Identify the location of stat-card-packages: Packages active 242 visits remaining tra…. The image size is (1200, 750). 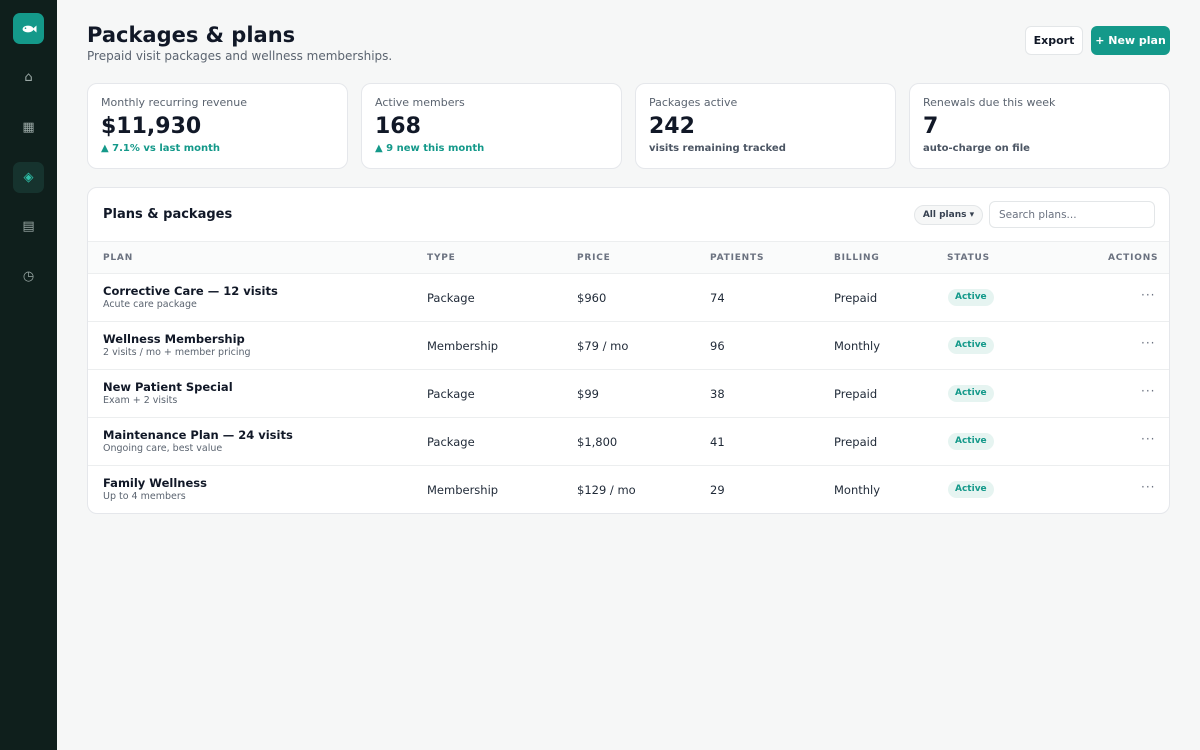
(765, 126).